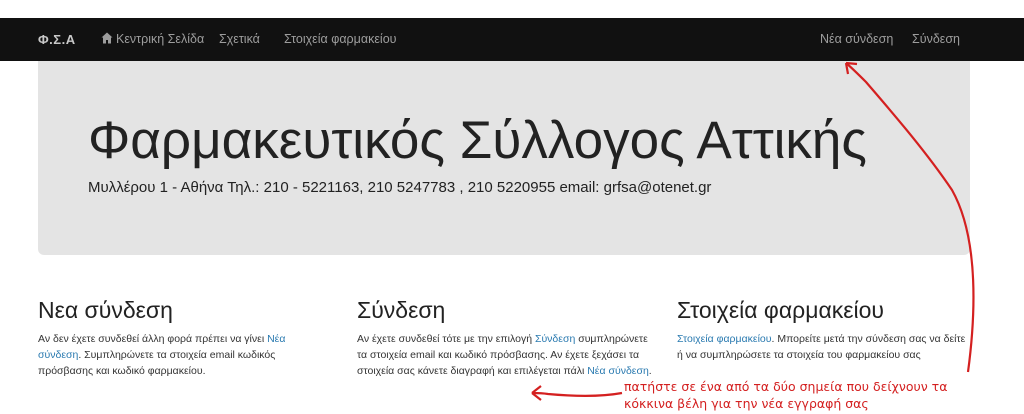  I want to click on pharmacy-link: Στοιχεία φαρμακείου, so click(724, 339).